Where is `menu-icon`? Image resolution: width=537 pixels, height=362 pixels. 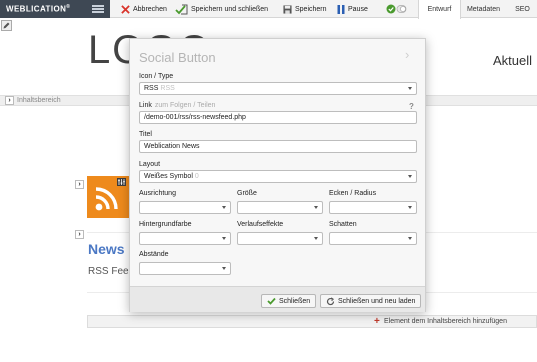 menu-icon is located at coordinates (98, 9).